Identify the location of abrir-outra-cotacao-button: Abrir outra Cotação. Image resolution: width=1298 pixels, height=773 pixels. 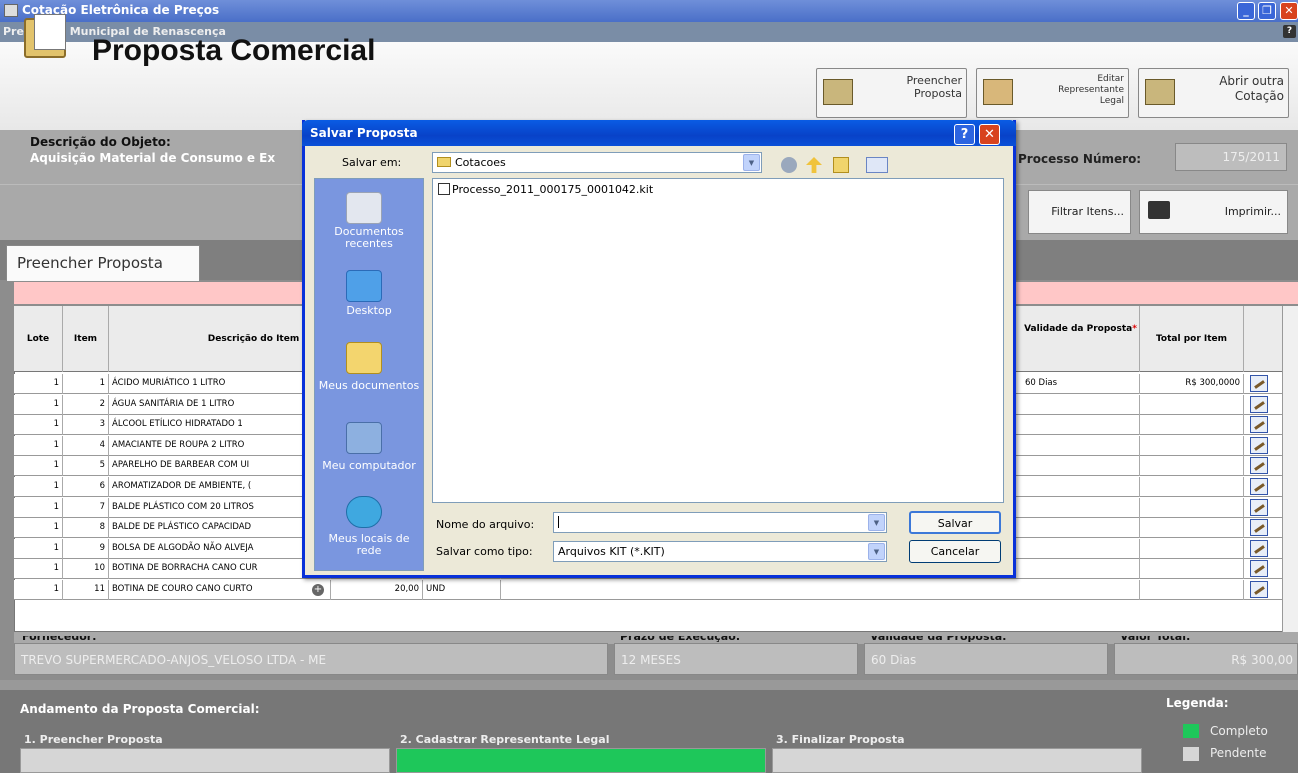
(1213, 93).